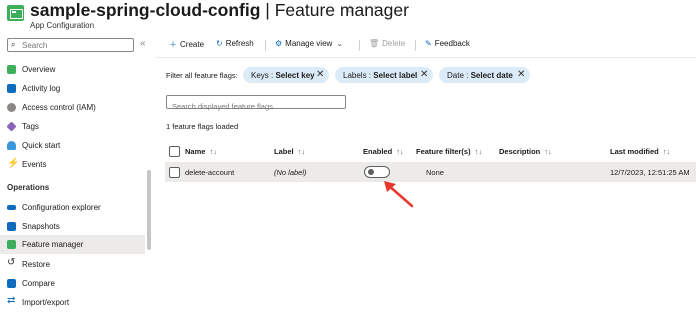  What do you see at coordinates (39, 69) in the screenshot?
I see `sidebar-item-label: Overview` at bounding box center [39, 69].